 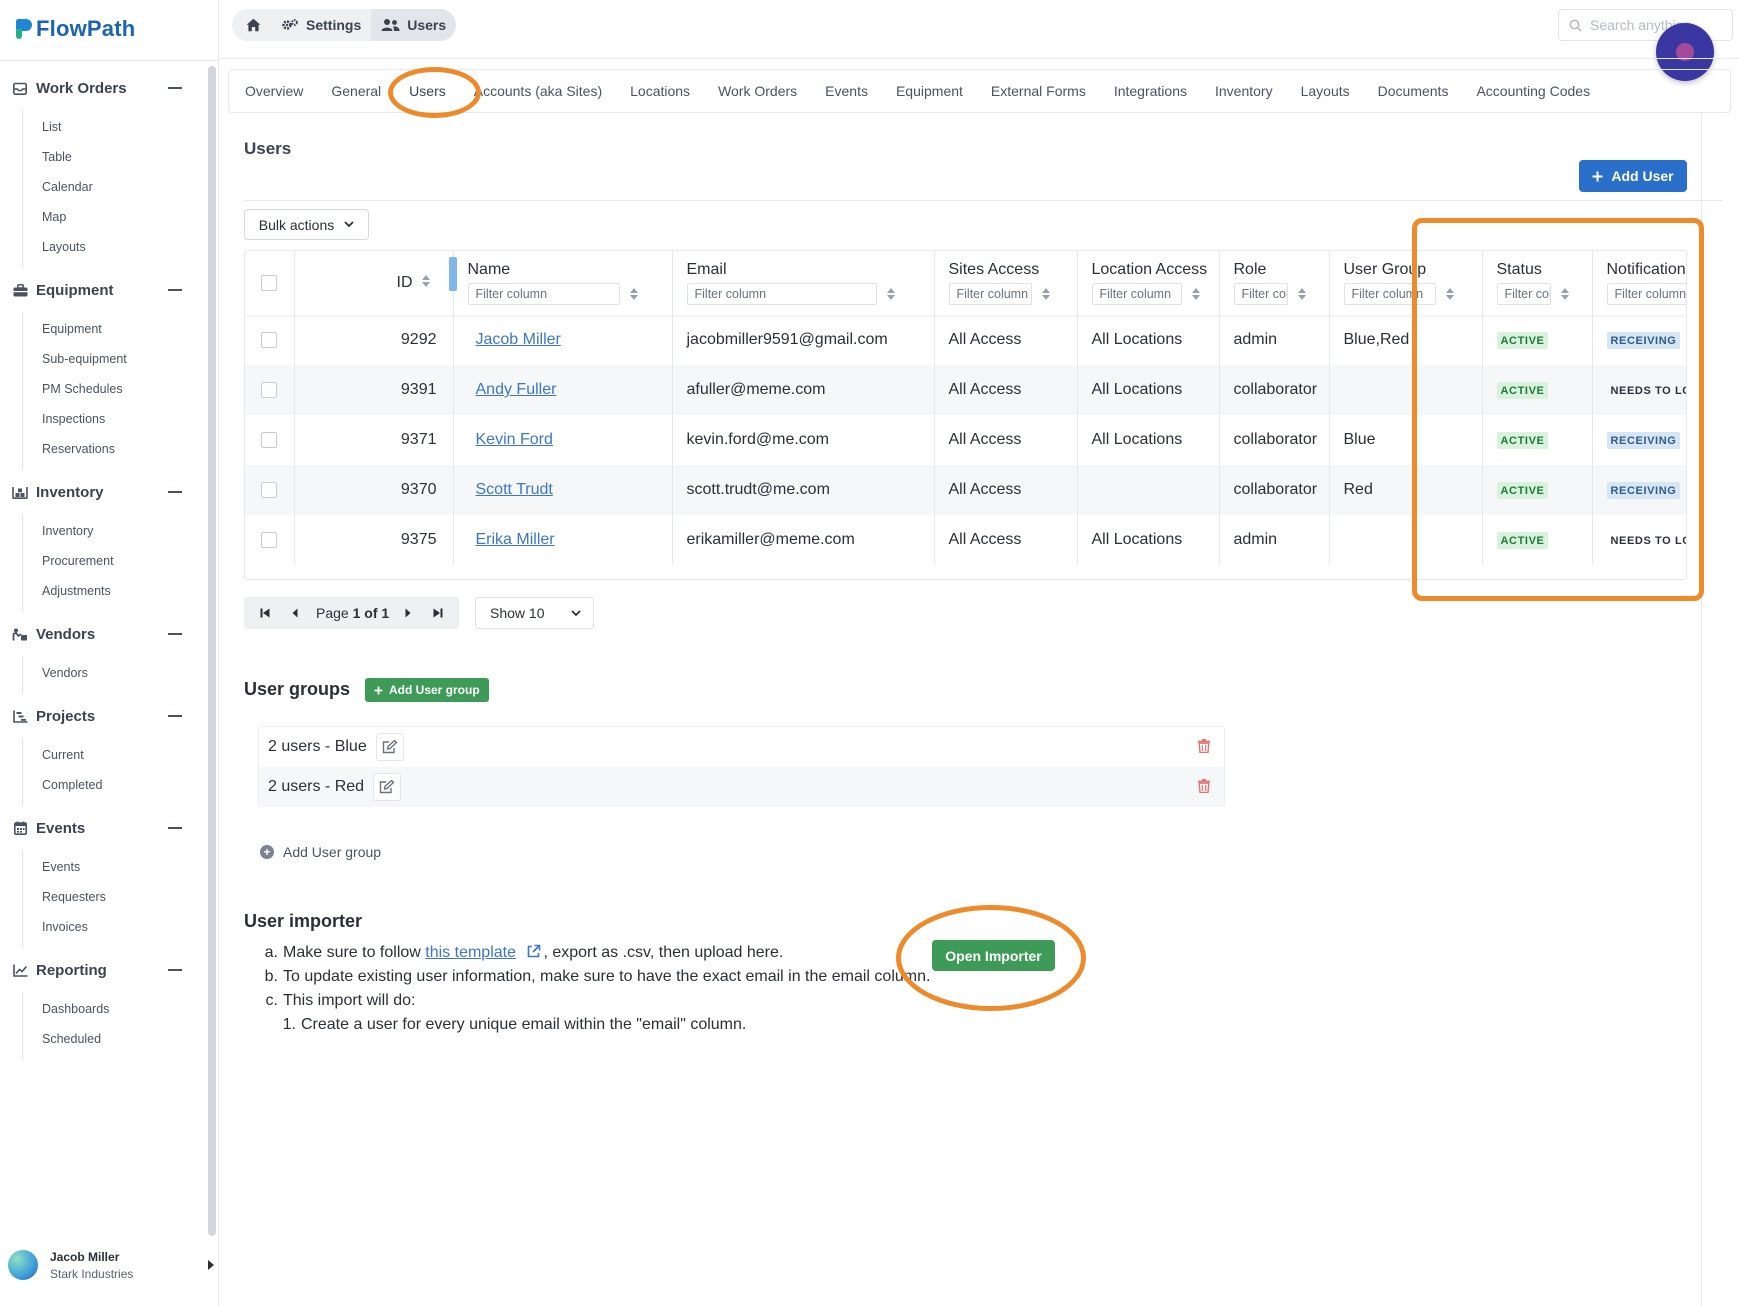 What do you see at coordinates (116, 673) in the screenshot?
I see `sidebar-item: Vendors` at bounding box center [116, 673].